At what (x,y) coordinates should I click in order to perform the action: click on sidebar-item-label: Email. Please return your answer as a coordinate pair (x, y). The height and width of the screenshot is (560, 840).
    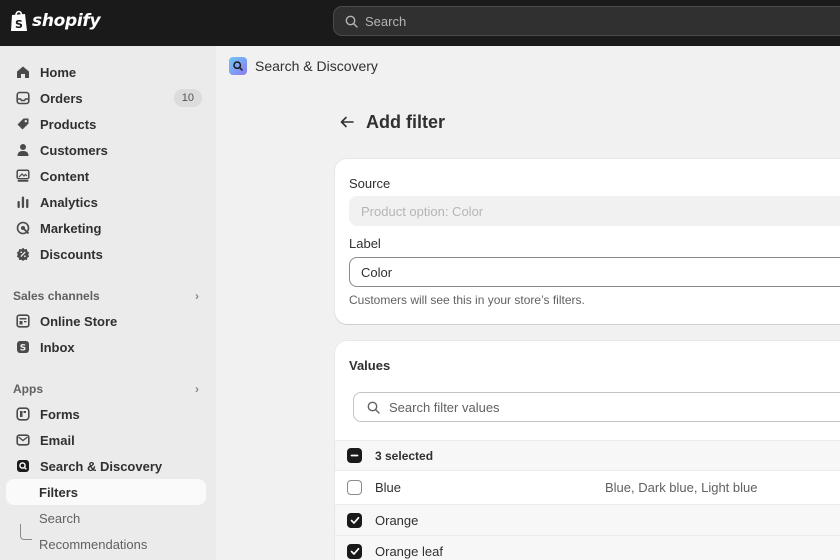
    Looking at the image, I should click on (57, 440).